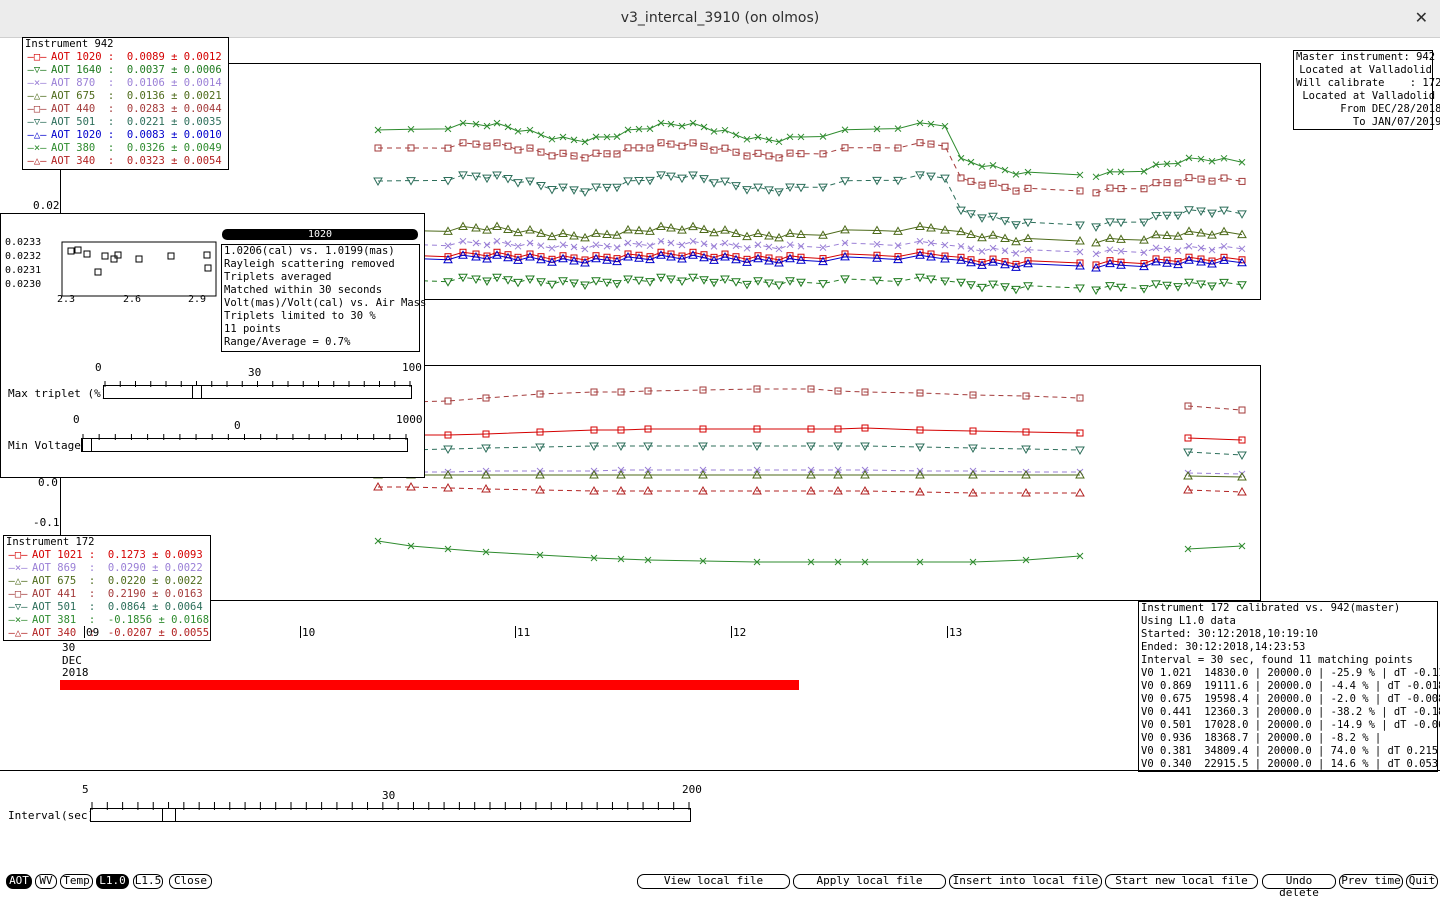  I want to click on undo-delete-button: Undo delete, so click(1299, 886).